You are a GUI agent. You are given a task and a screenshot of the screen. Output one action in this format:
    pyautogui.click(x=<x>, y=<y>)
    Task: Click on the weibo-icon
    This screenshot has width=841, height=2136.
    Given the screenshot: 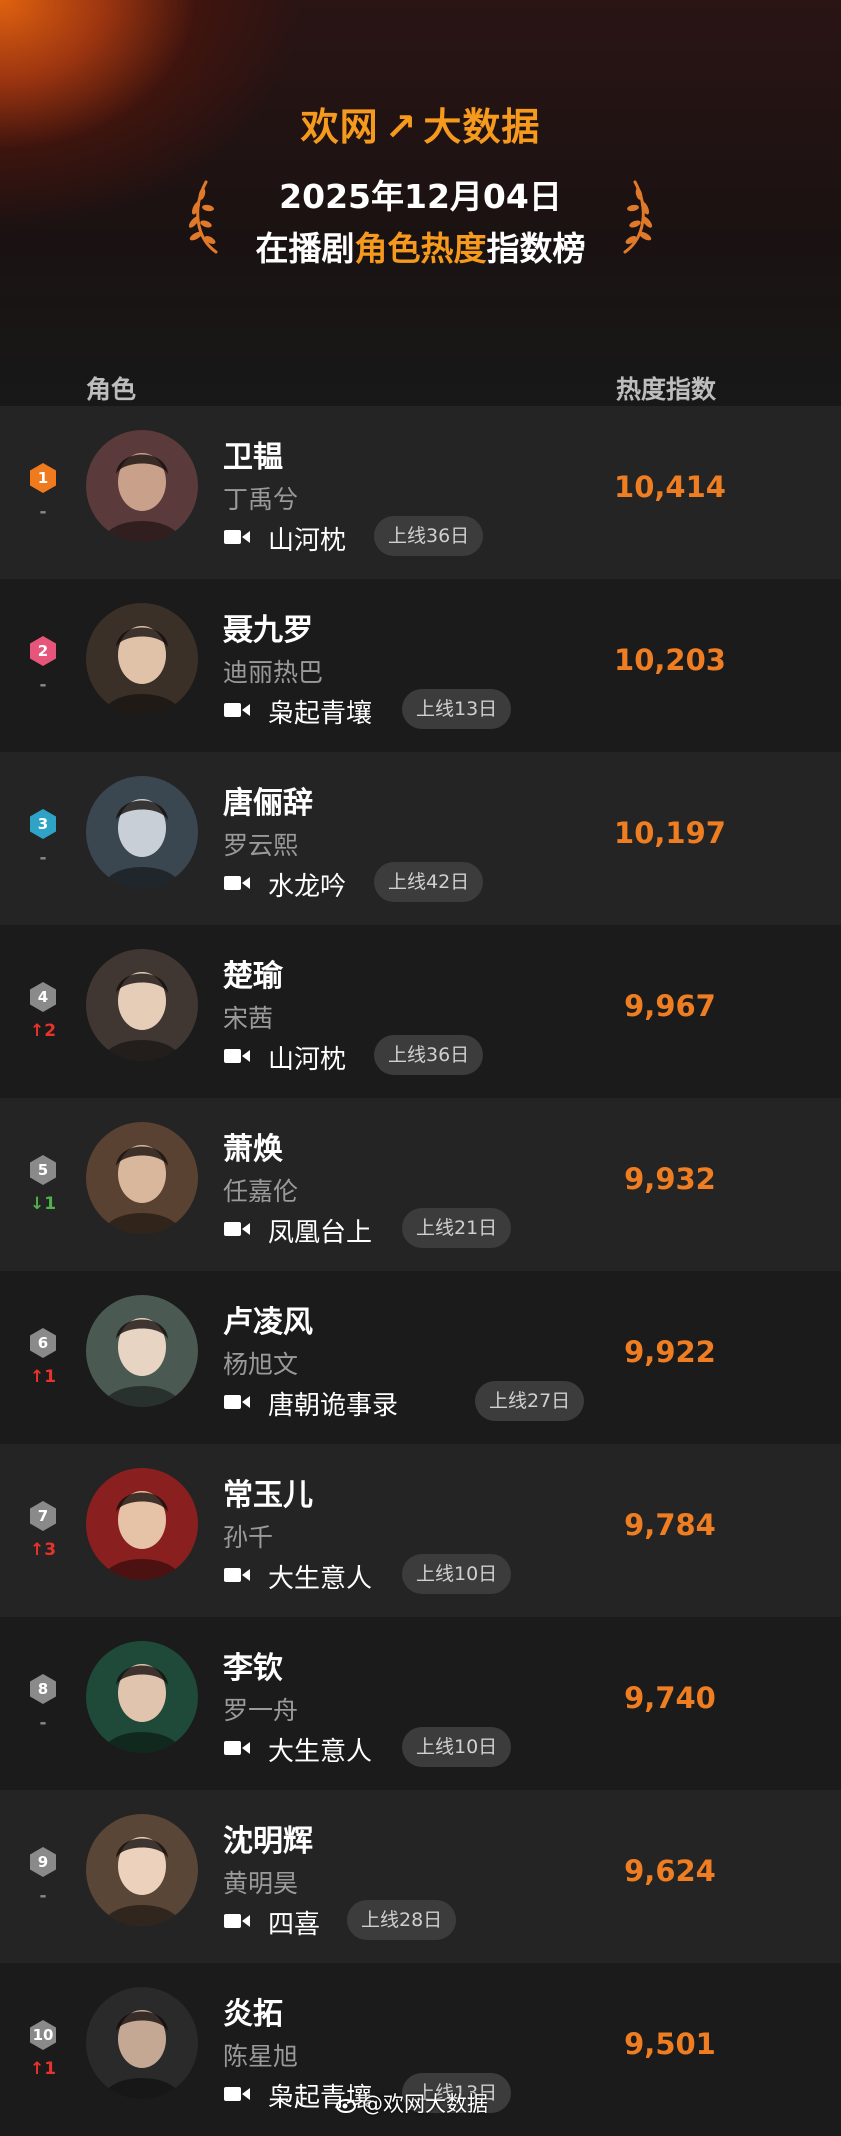 What is the action you would take?
    pyautogui.click(x=346, y=2106)
    